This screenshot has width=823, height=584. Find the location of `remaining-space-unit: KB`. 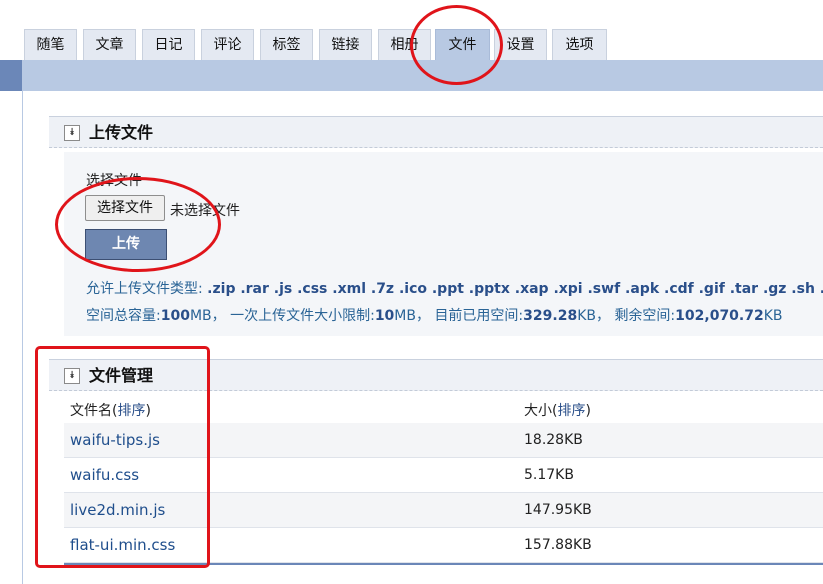

remaining-space-unit: KB is located at coordinates (773, 316).